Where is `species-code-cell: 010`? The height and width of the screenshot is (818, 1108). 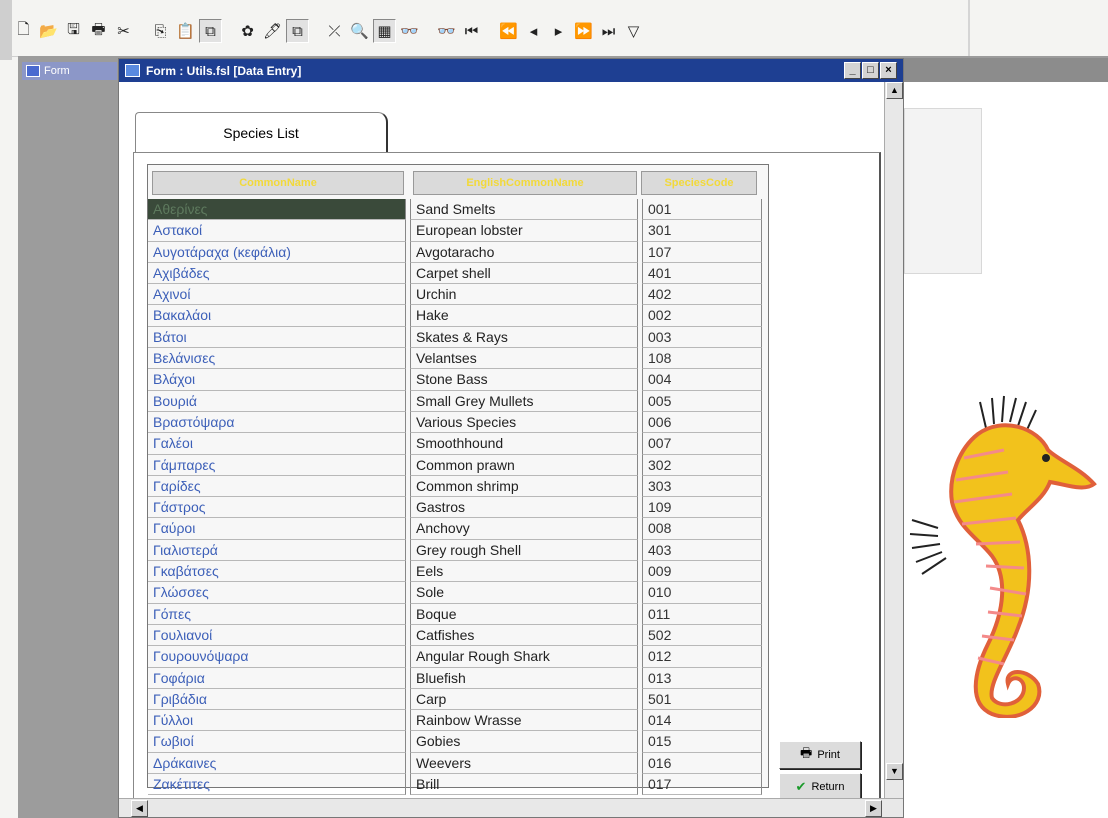 species-code-cell: 010 is located at coordinates (702, 593).